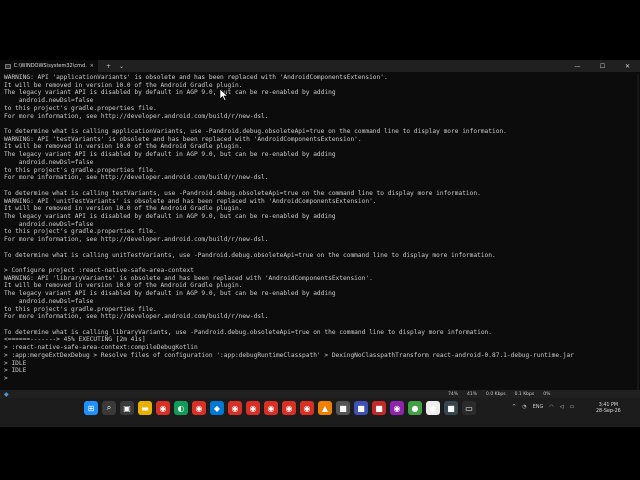 This screenshot has width=640, height=480. What do you see at coordinates (627, 66) in the screenshot?
I see `close-button: ✕` at bounding box center [627, 66].